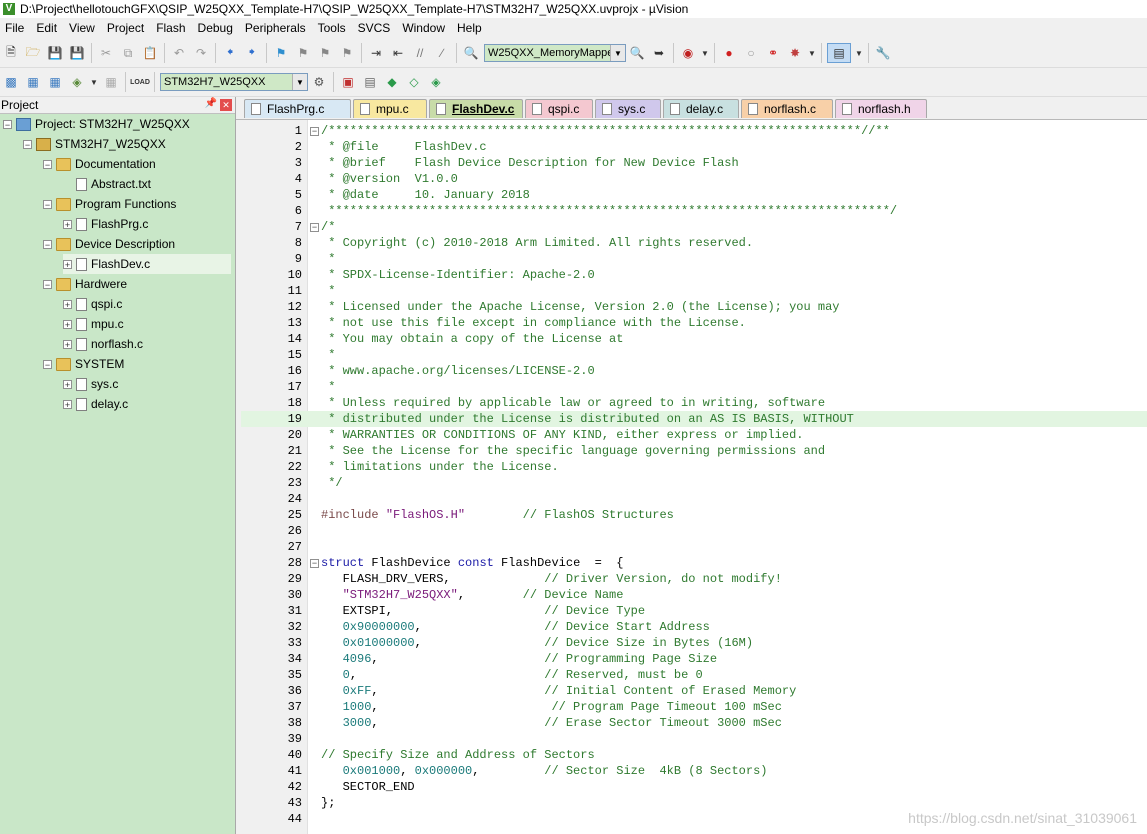  What do you see at coordinates (370, 82) in the screenshot?
I see `select-packs-icon: ▤` at bounding box center [370, 82].